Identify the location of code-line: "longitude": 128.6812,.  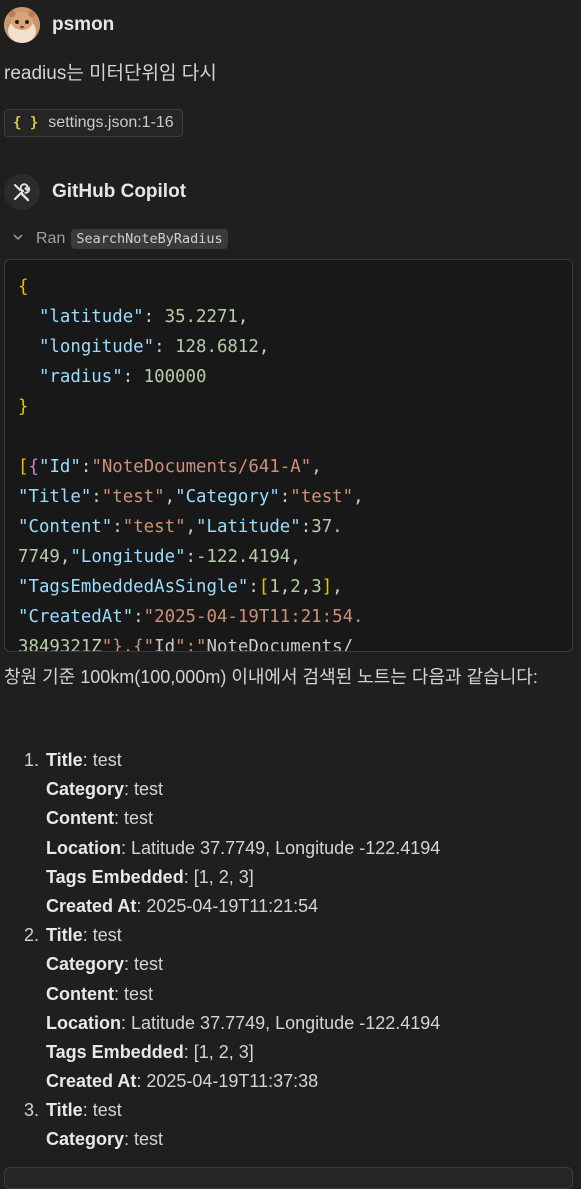
(154, 347).